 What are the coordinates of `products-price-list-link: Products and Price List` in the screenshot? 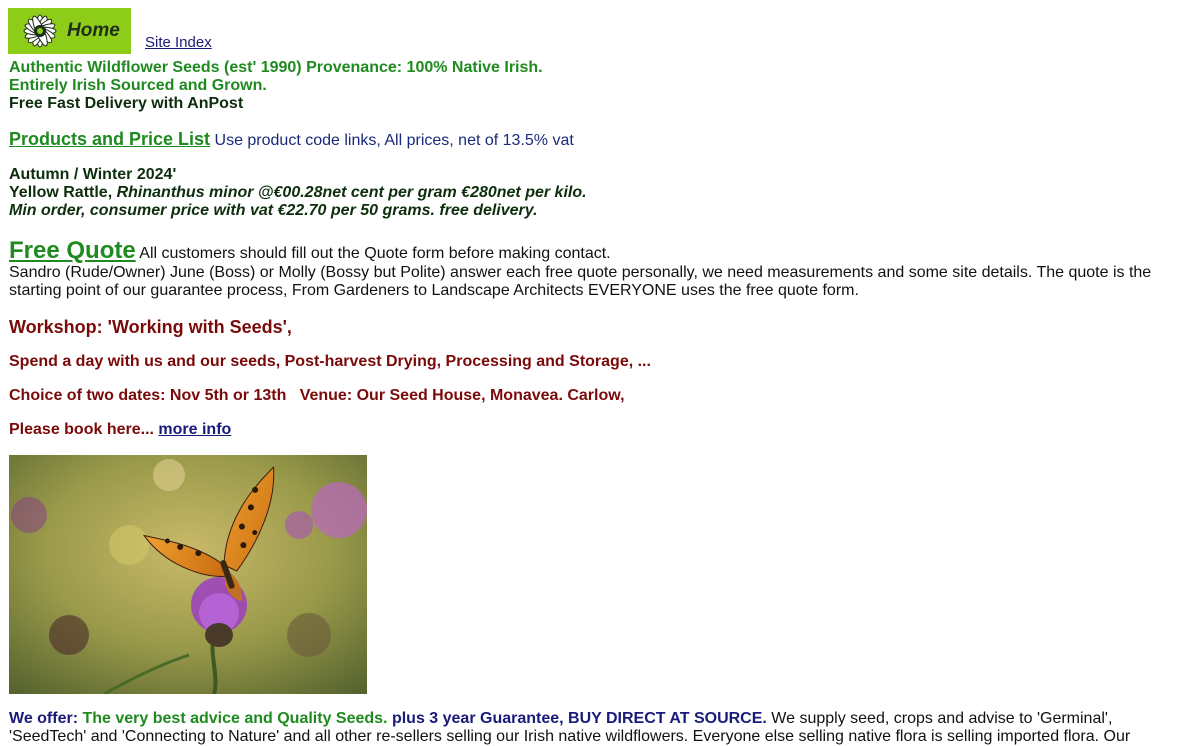 It's located at (109, 139).